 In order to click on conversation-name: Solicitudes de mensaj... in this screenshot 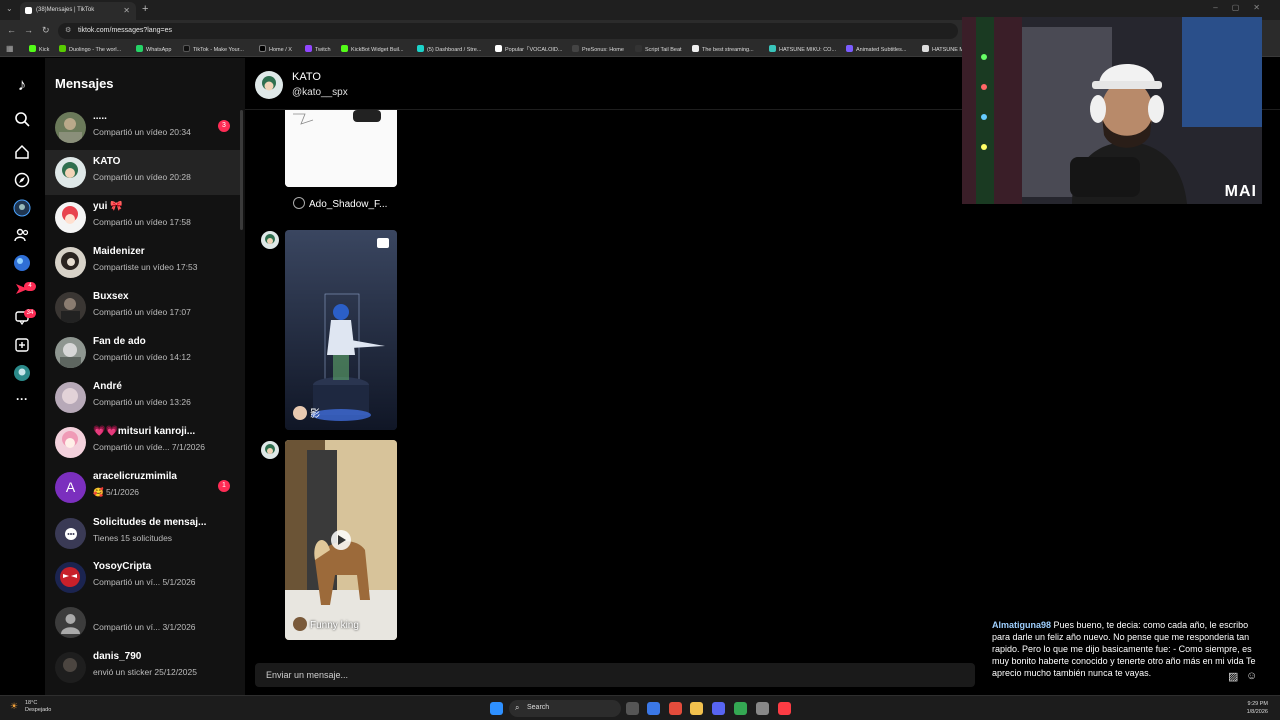, I will do `click(150, 522)`.